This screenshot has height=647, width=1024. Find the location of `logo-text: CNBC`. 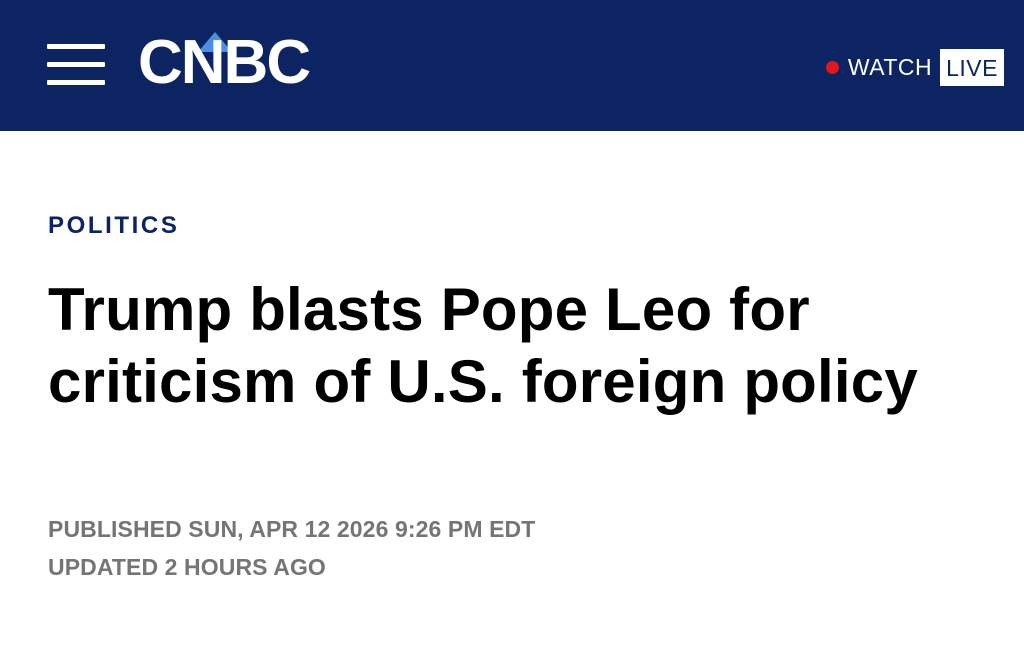

logo-text: CNBC is located at coordinates (224, 62).